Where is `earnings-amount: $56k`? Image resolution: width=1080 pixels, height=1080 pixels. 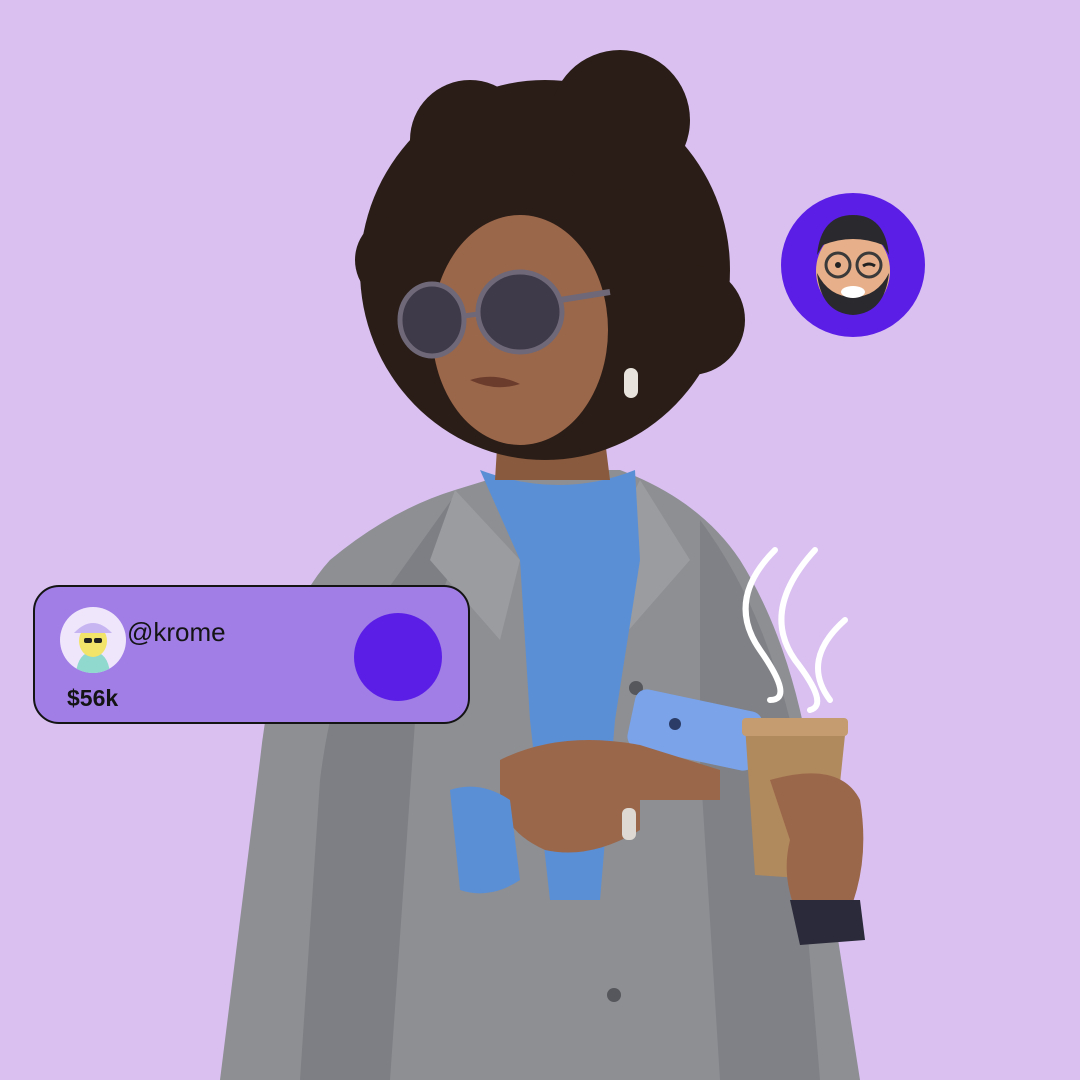 earnings-amount: $56k is located at coordinates (93, 698).